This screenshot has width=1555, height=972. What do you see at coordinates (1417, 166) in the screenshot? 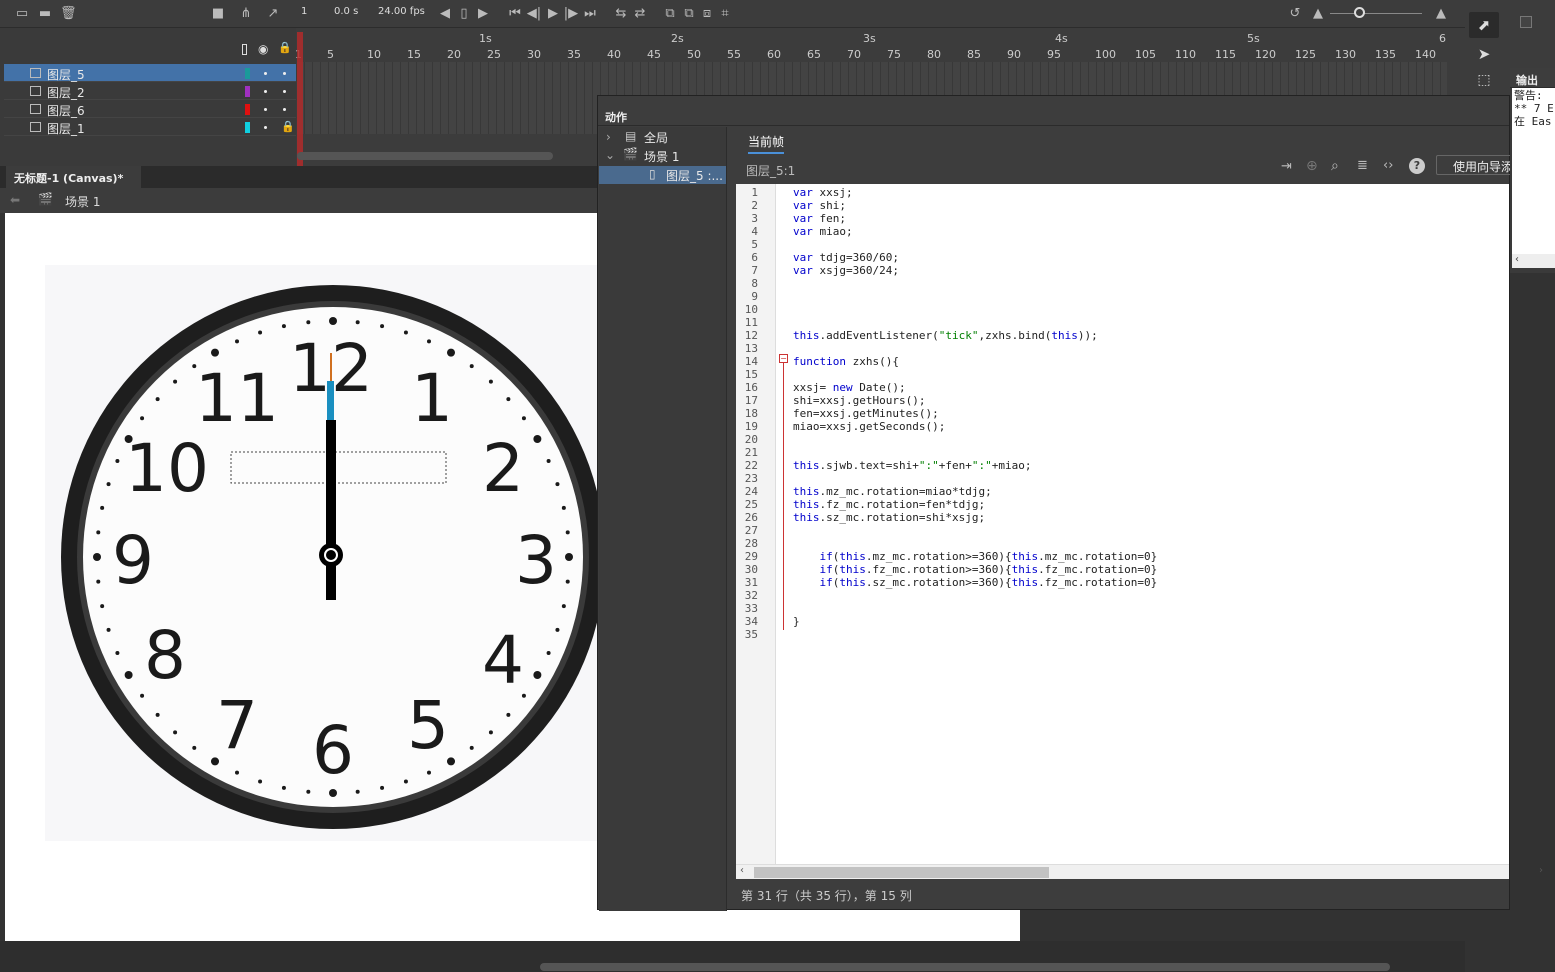
I see `help-icon: ?` at bounding box center [1417, 166].